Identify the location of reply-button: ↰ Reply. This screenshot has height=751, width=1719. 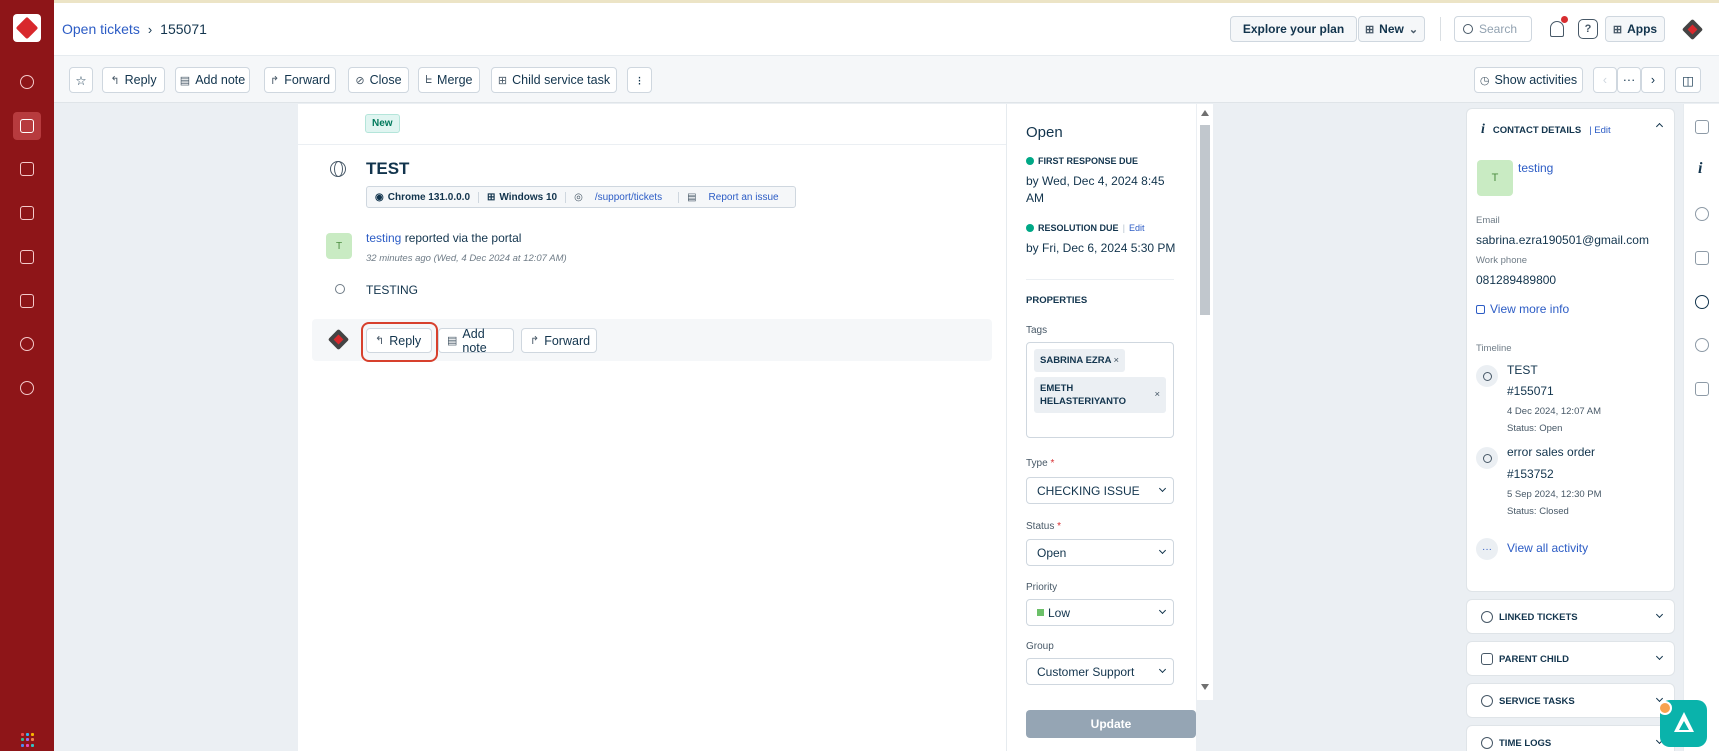
(133, 80).